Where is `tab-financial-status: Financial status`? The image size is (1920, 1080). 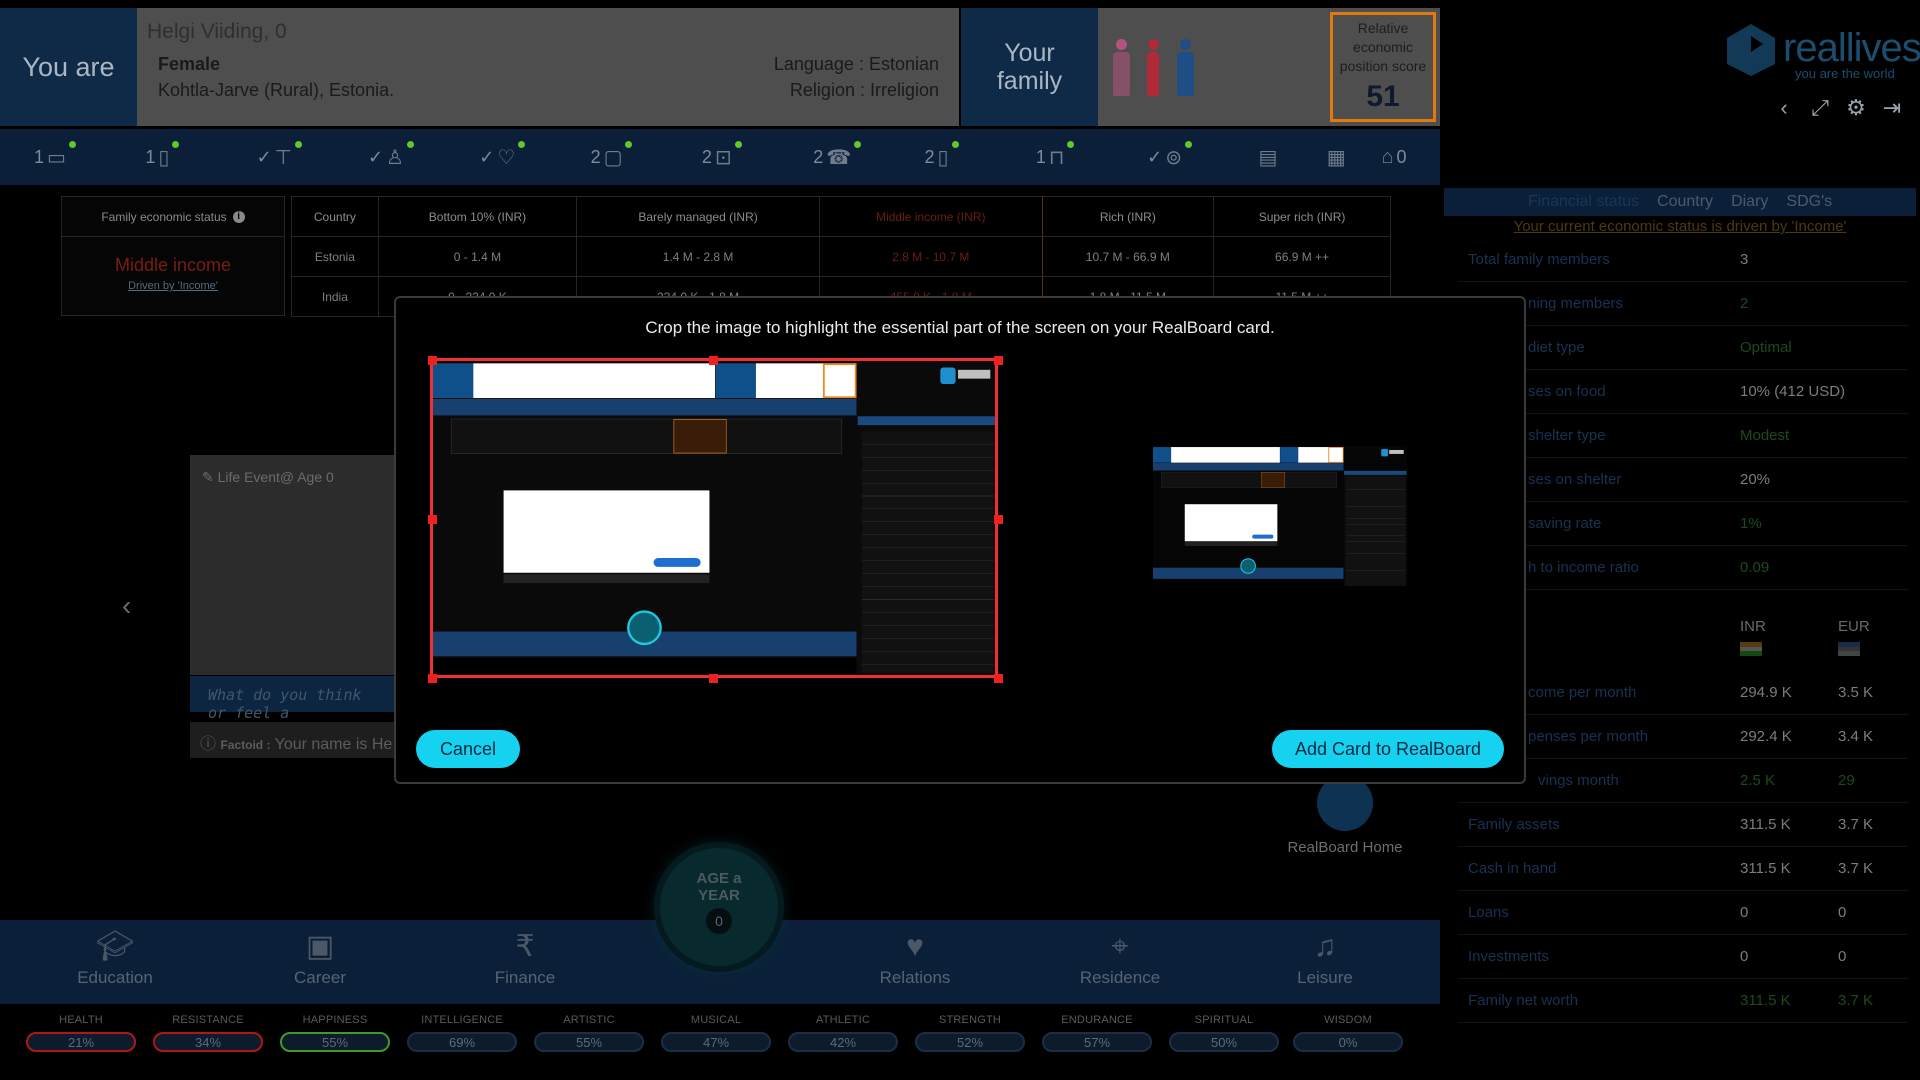 tab-financial-status: Financial status is located at coordinates (1583, 202).